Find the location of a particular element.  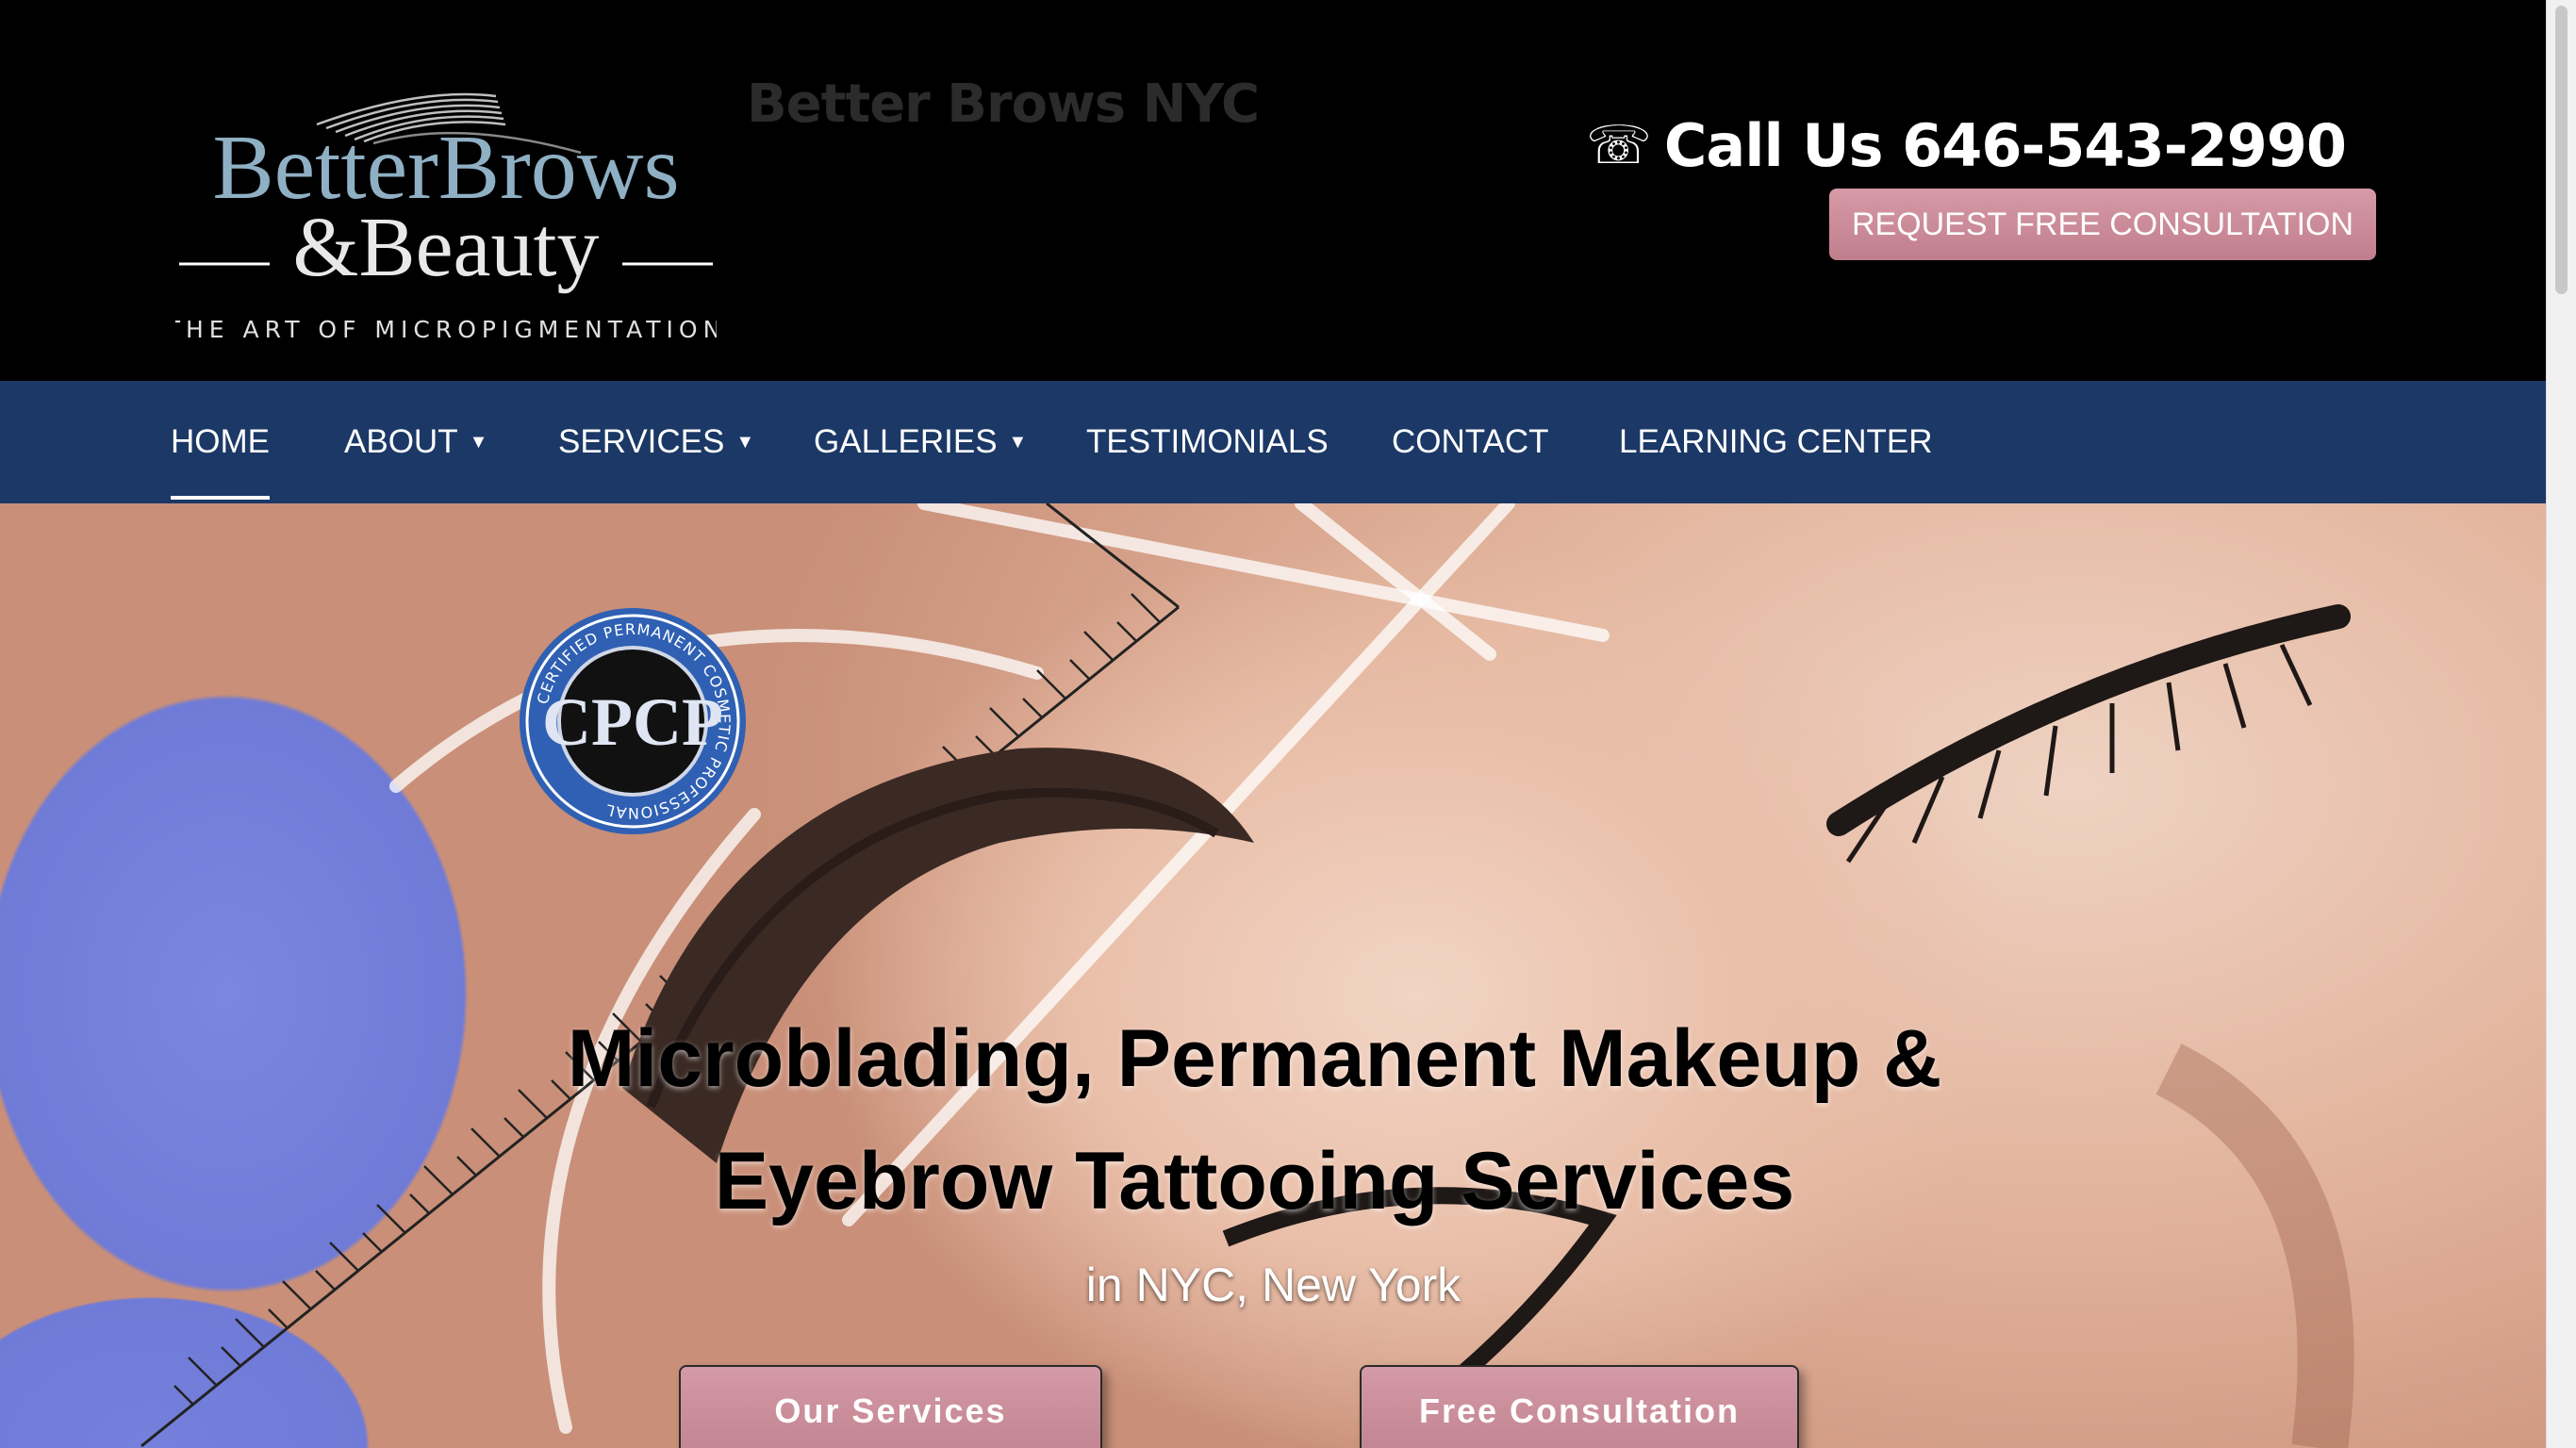

hero-headline-line2: Eyebrow Tattooing Services is located at coordinates (1254, 1181).